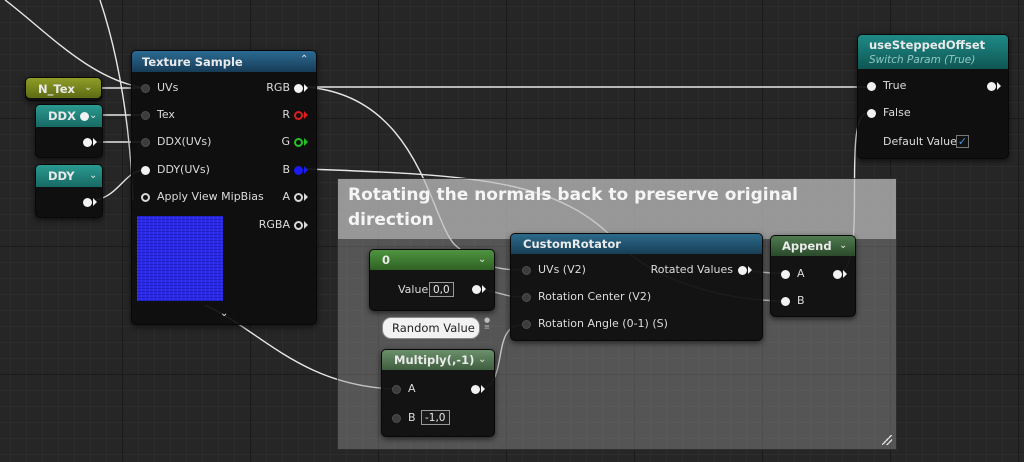 The height and width of the screenshot is (462, 1024). Describe the element at coordinates (603, 323) in the screenshot. I see `rotation-angle-input-label: Rotation Angle (0-1) (S)` at that location.